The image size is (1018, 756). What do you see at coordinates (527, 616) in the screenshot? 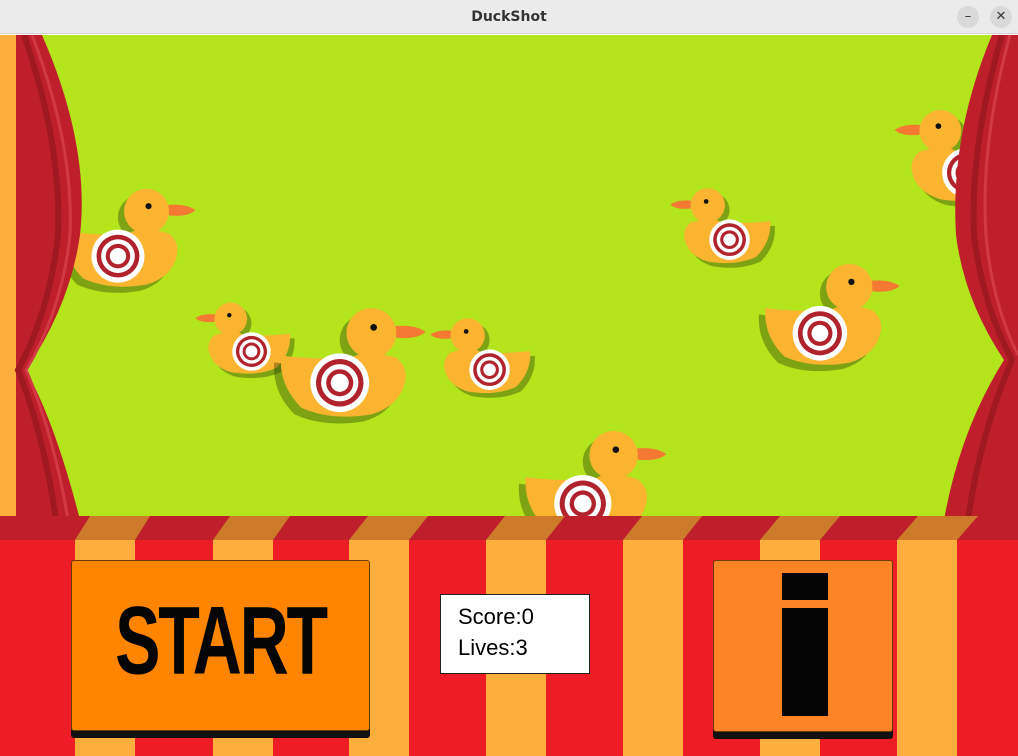
I see `score-value: 0` at bounding box center [527, 616].